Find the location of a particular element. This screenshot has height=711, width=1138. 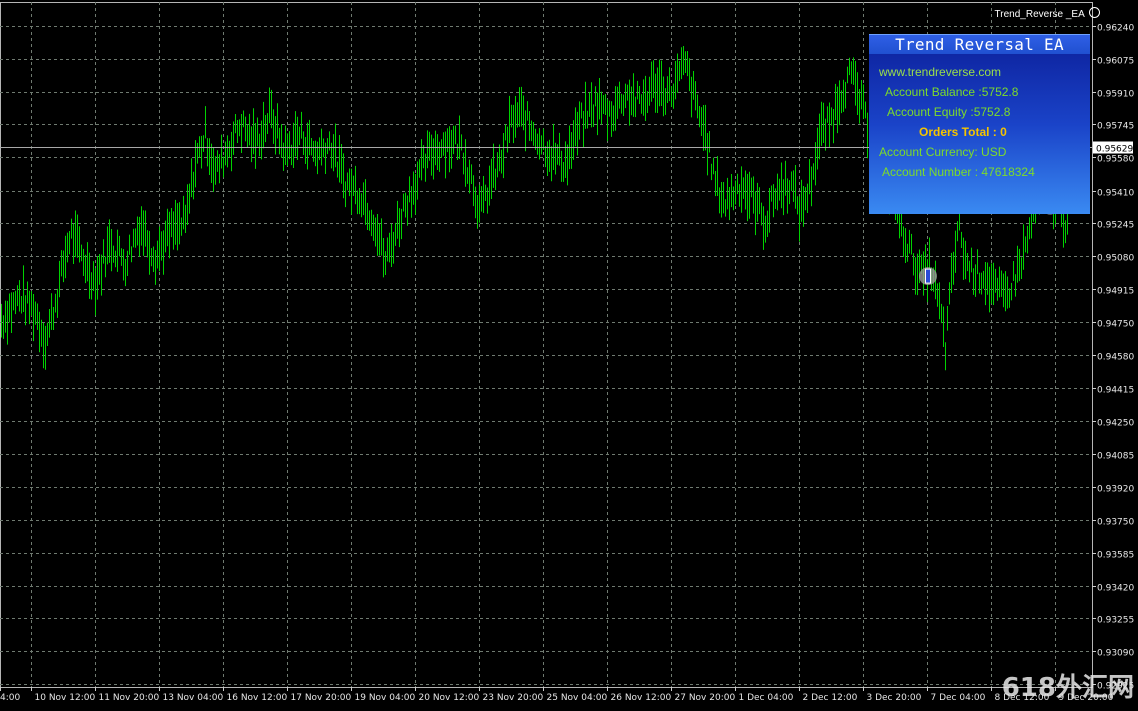

y-tick-label: 0.94415 is located at coordinates (1115, 391).